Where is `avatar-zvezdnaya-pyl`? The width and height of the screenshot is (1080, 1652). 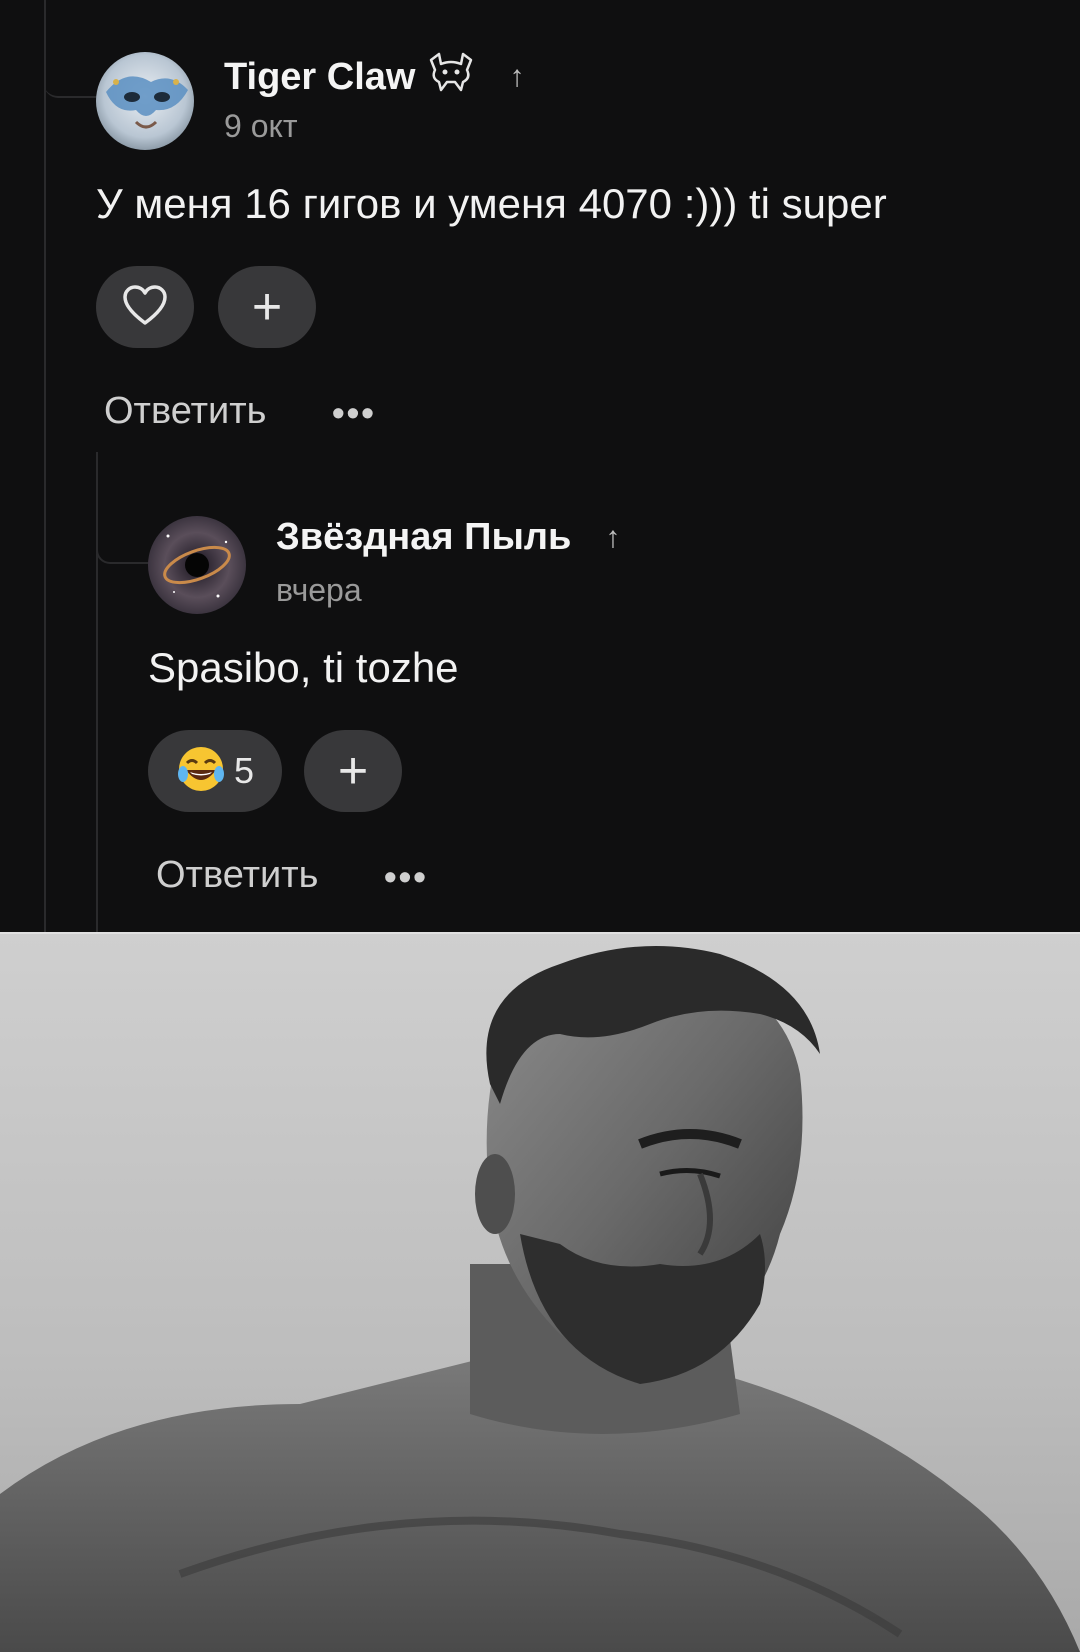 avatar-zvezdnaya-pyl is located at coordinates (197, 565).